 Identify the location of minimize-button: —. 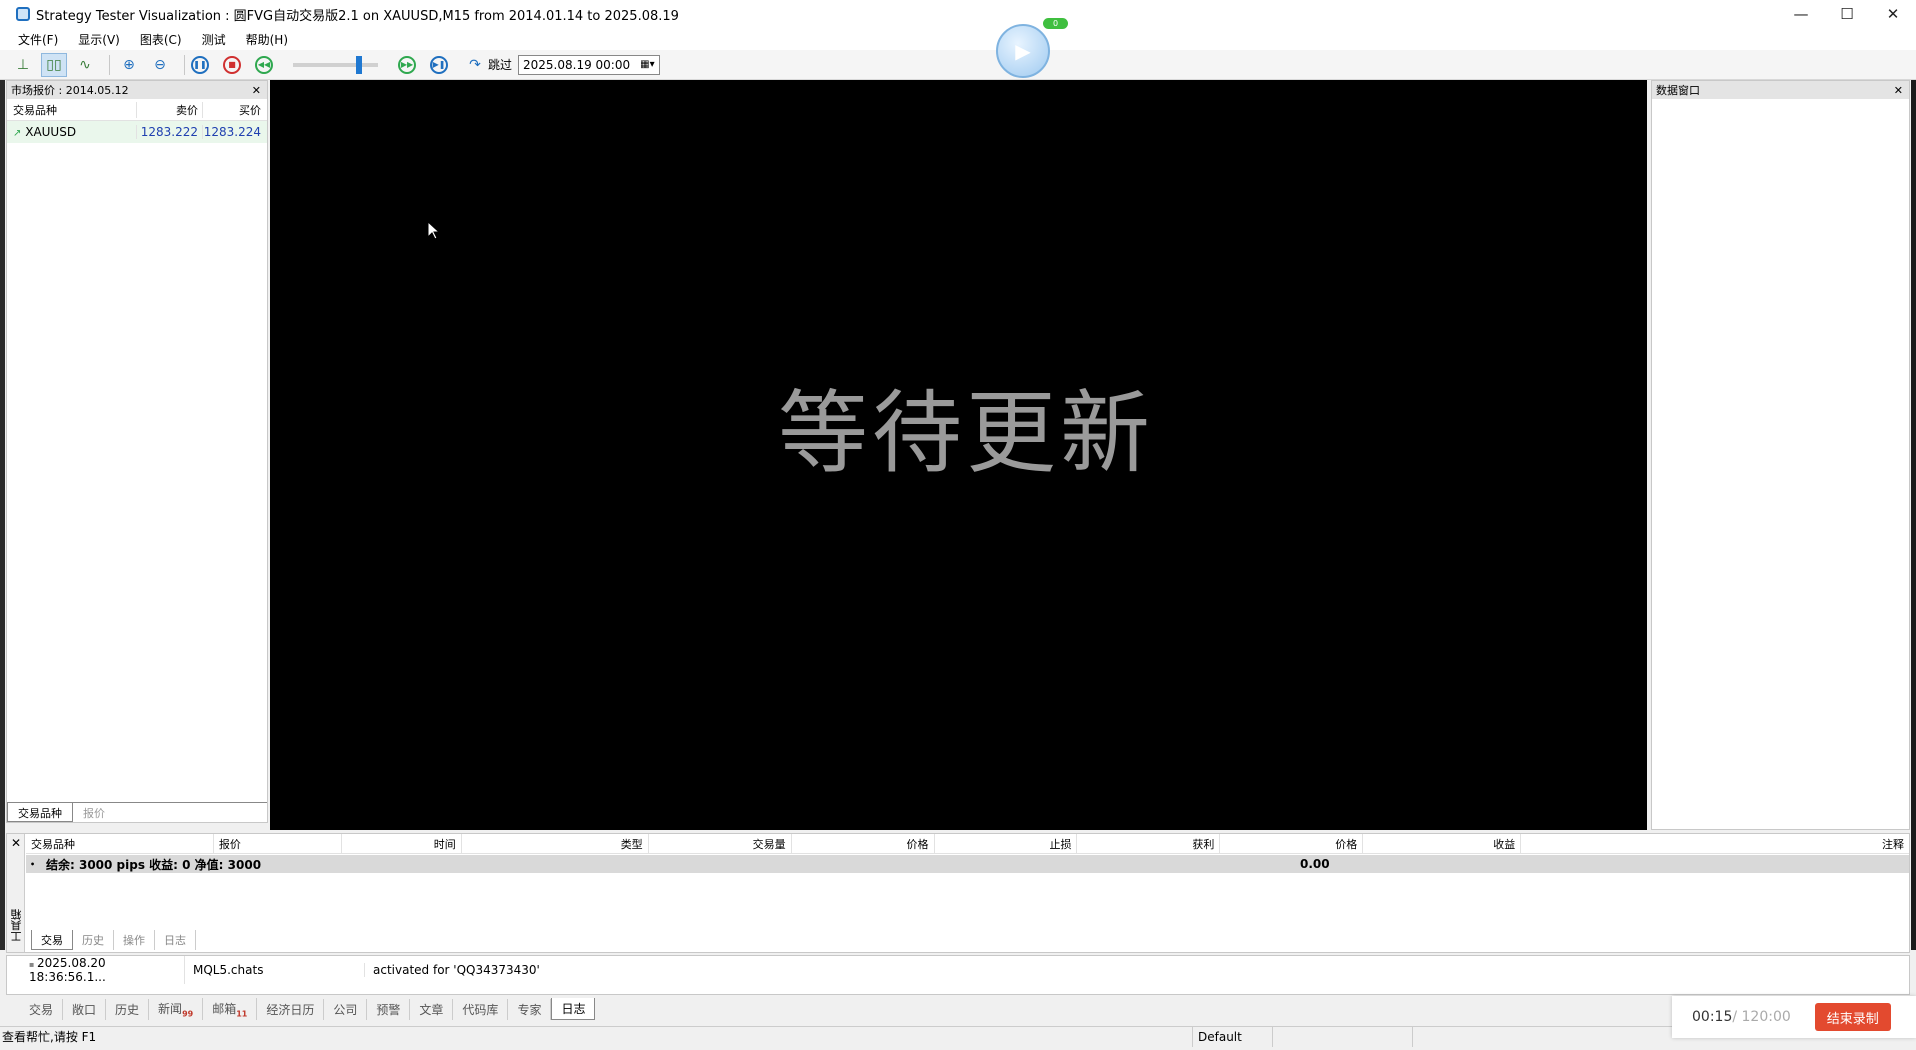
(1801, 14).